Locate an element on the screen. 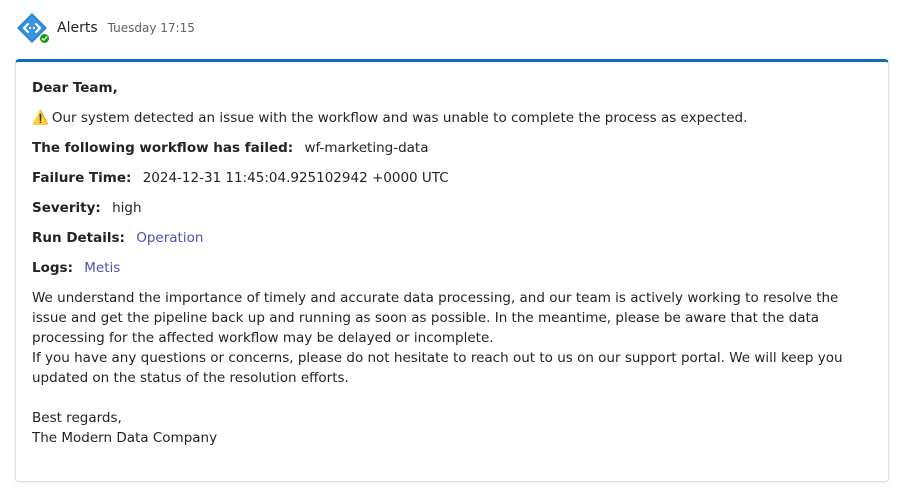  severity-row: Severity: high is located at coordinates (453, 208).